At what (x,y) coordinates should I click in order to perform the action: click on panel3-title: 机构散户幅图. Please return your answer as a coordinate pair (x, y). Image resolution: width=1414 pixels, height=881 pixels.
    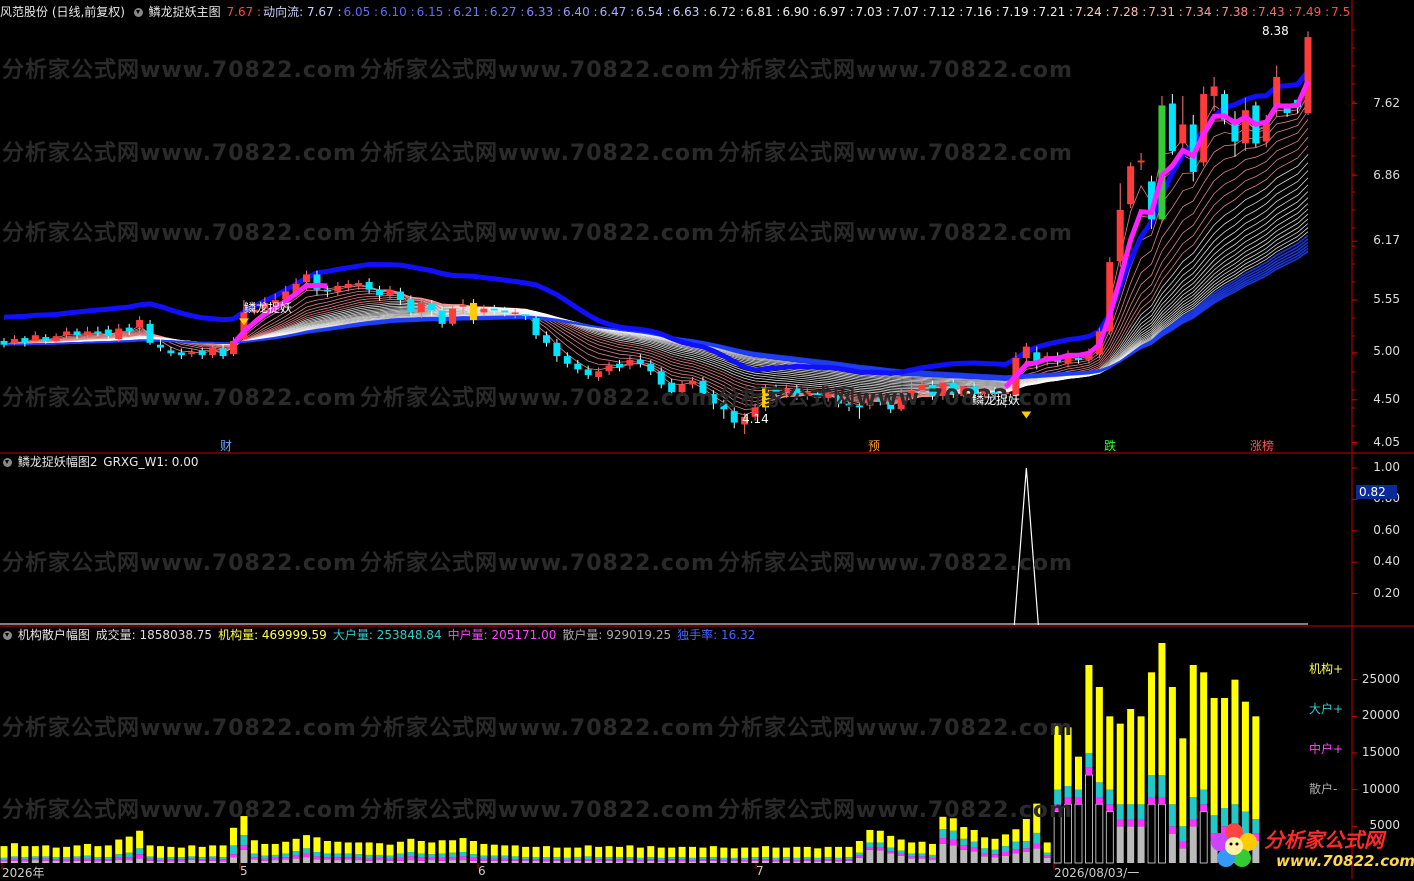
    Looking at the image, I should click on (54, 635).